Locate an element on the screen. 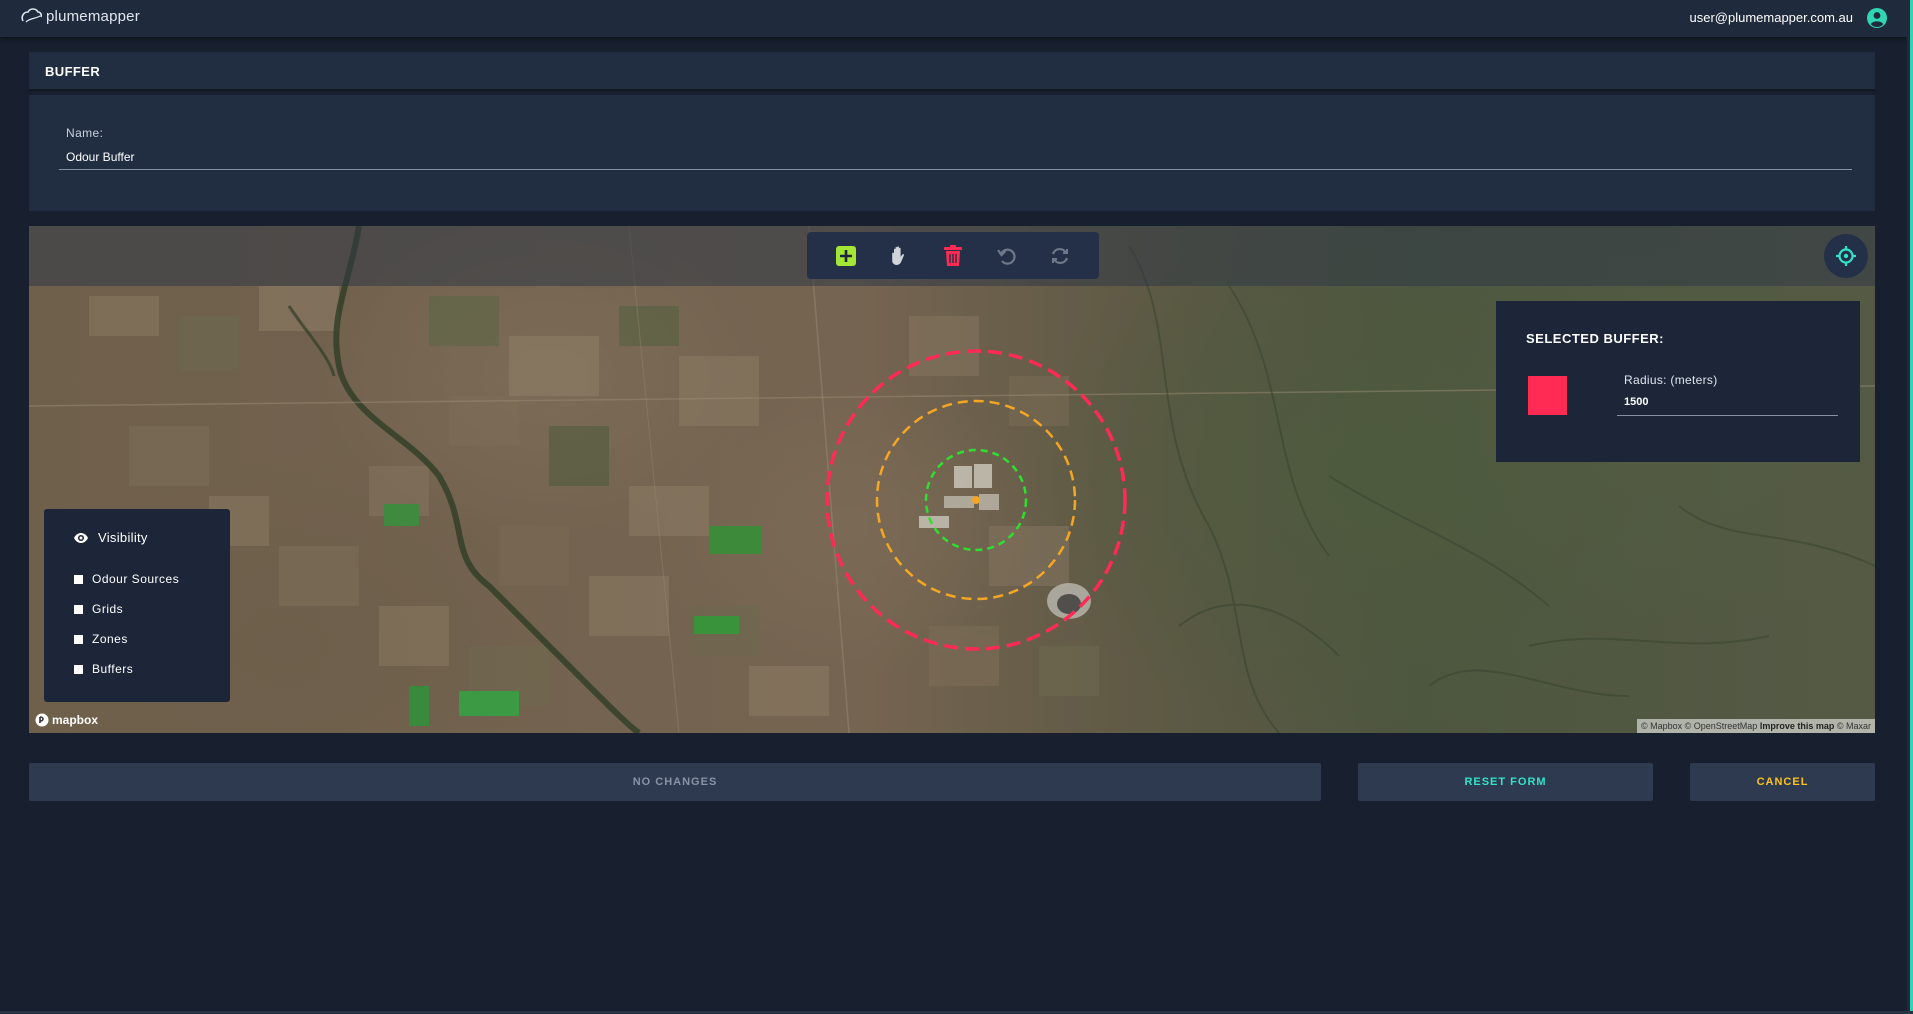  section-header: BUFFER is located at coordinates (952, 71).